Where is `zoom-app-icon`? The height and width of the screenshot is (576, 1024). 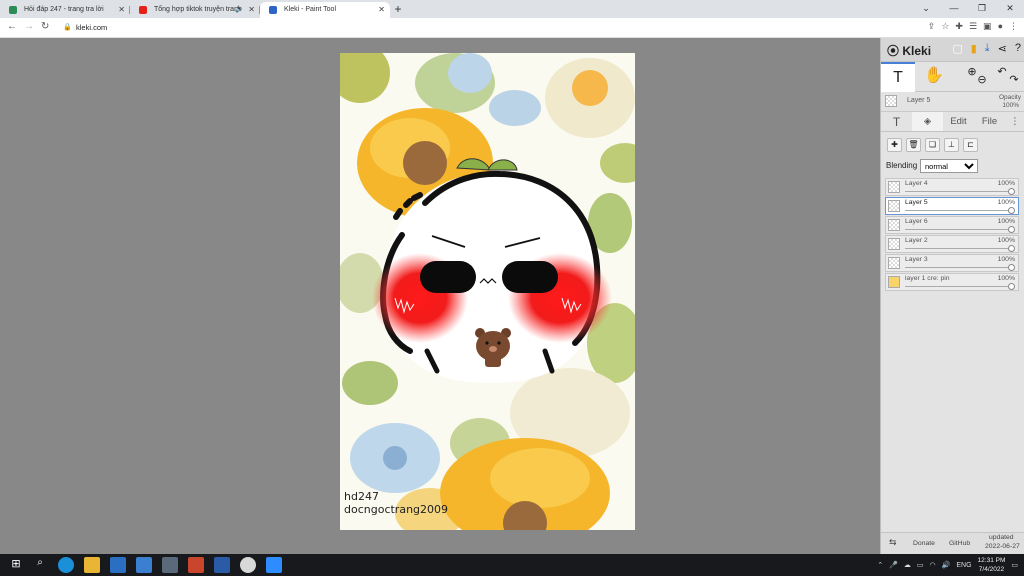 zoom-app-icon is located at coordinates (274, 565).